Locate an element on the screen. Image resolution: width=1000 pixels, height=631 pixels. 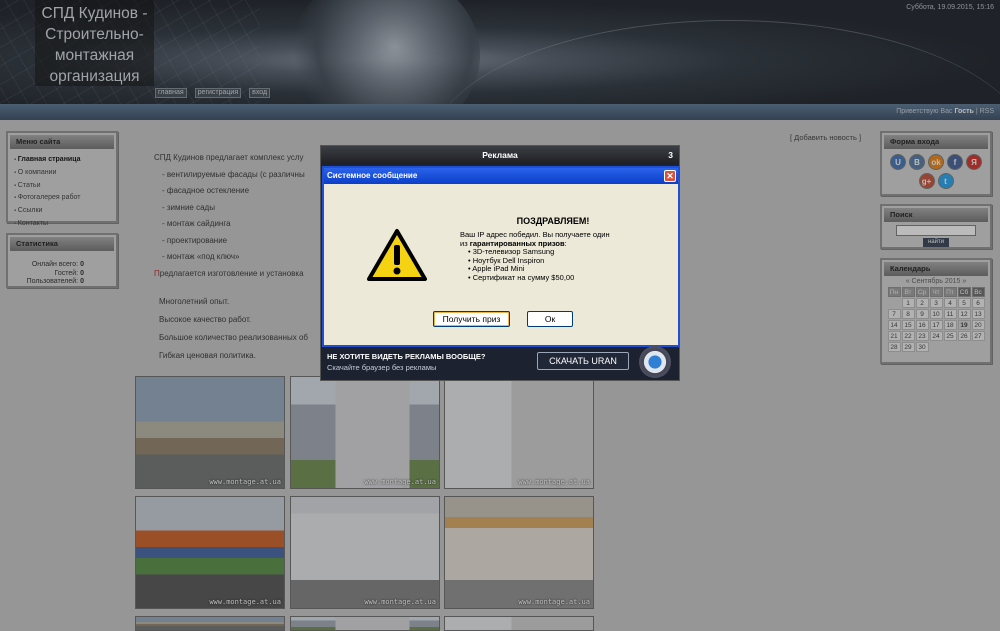
prize-item: Сертификат на сумму $50,00 is located at coordinates (564, 278).